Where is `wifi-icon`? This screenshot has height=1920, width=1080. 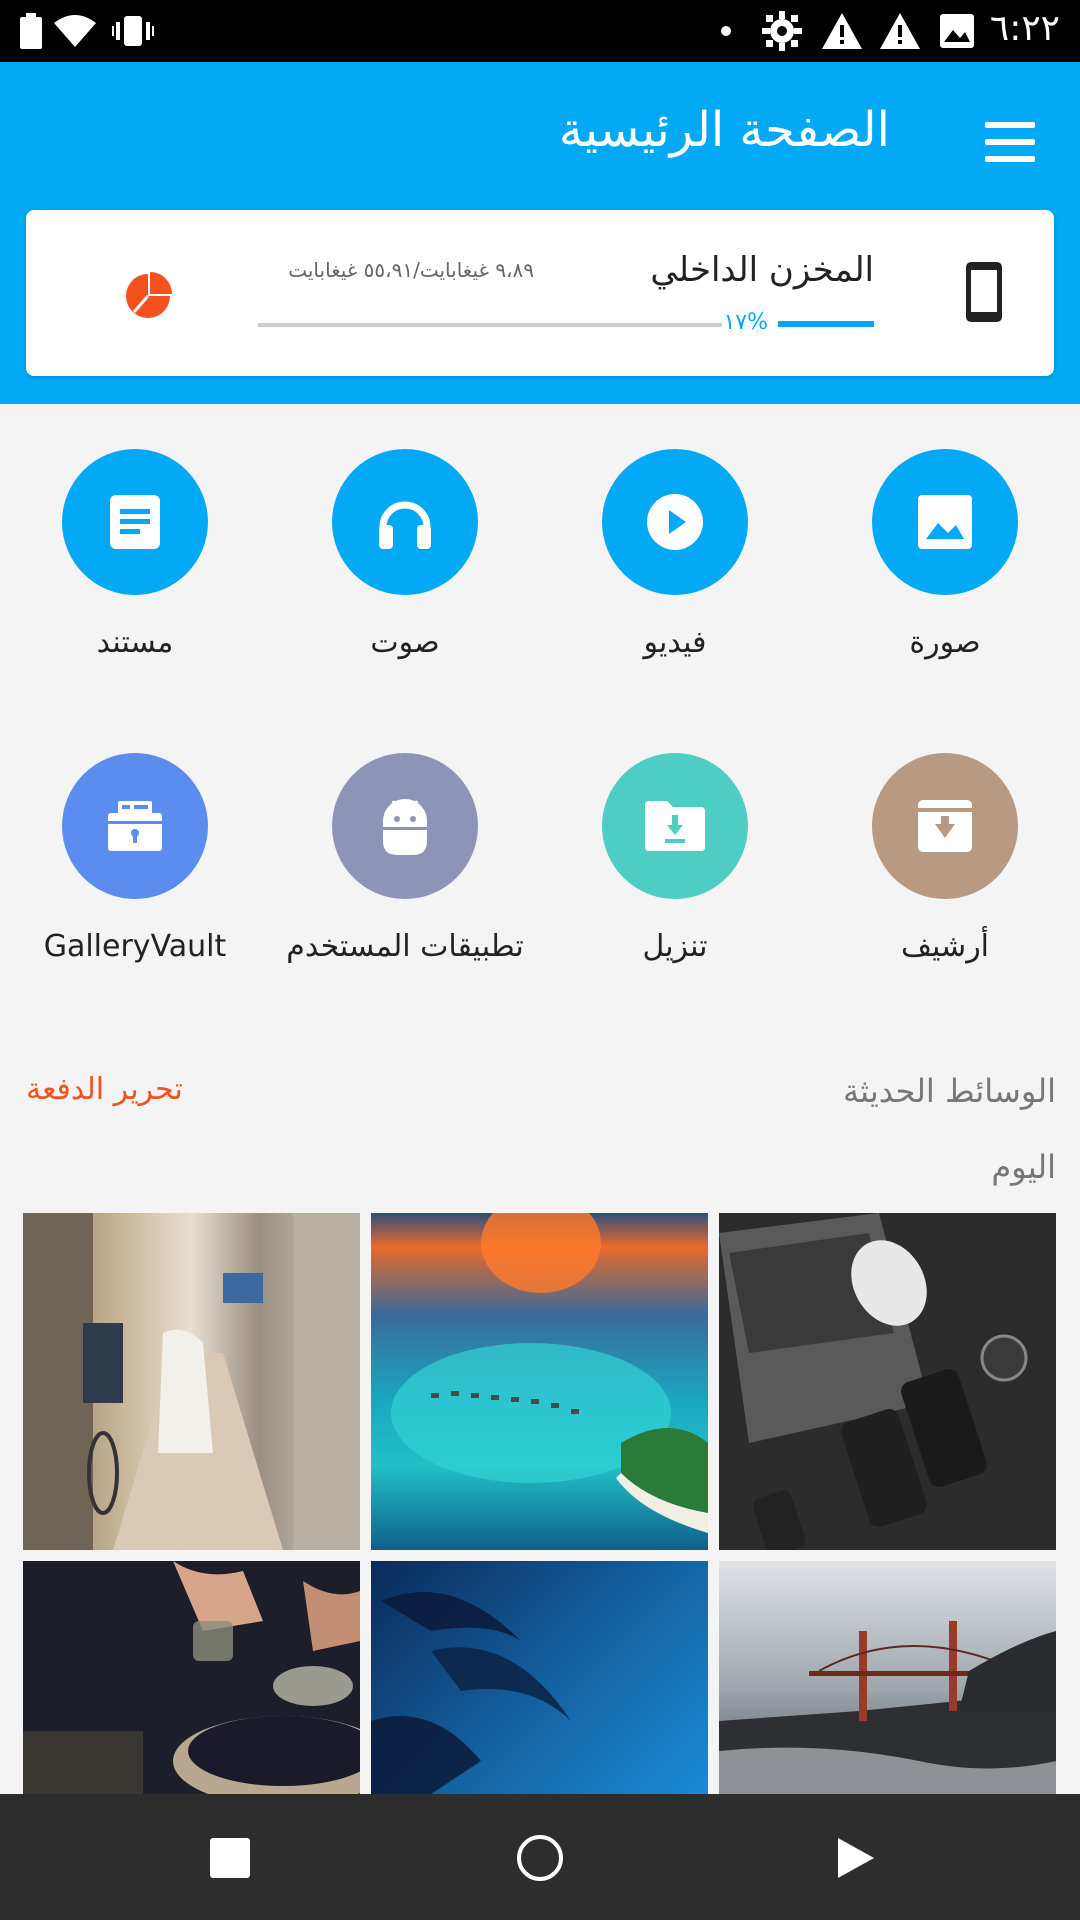
wifi-icon is located at coordinates (75, 31).